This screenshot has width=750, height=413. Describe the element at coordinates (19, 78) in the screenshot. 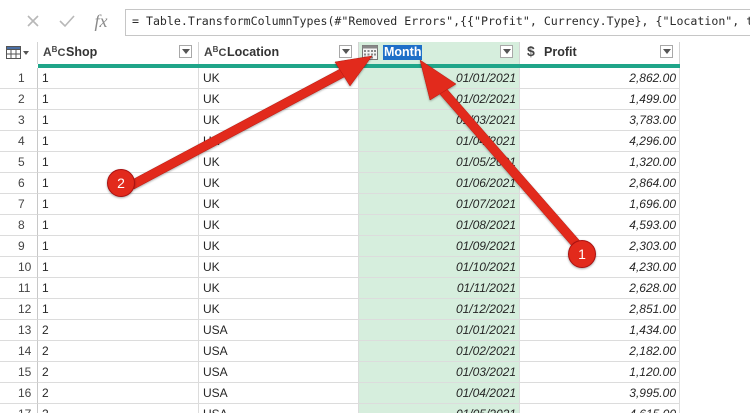

I see `row-index: 1` at that location.